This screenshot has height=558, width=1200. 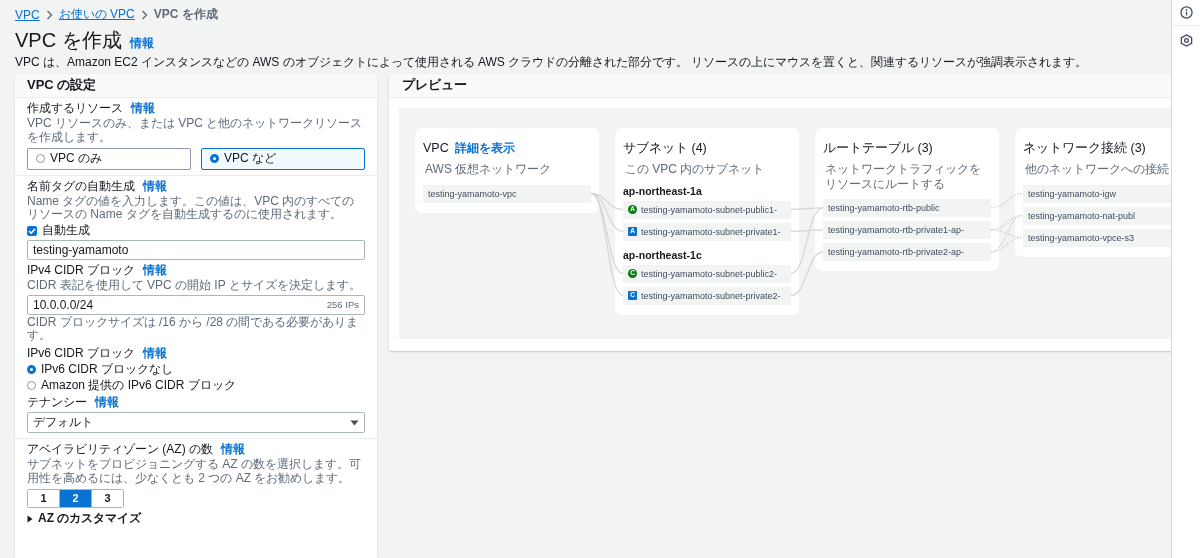 What do you see at coordinates (75, 498) in the screenshot?
I see `az-count-button: 2` at bounding box center [75, 498].